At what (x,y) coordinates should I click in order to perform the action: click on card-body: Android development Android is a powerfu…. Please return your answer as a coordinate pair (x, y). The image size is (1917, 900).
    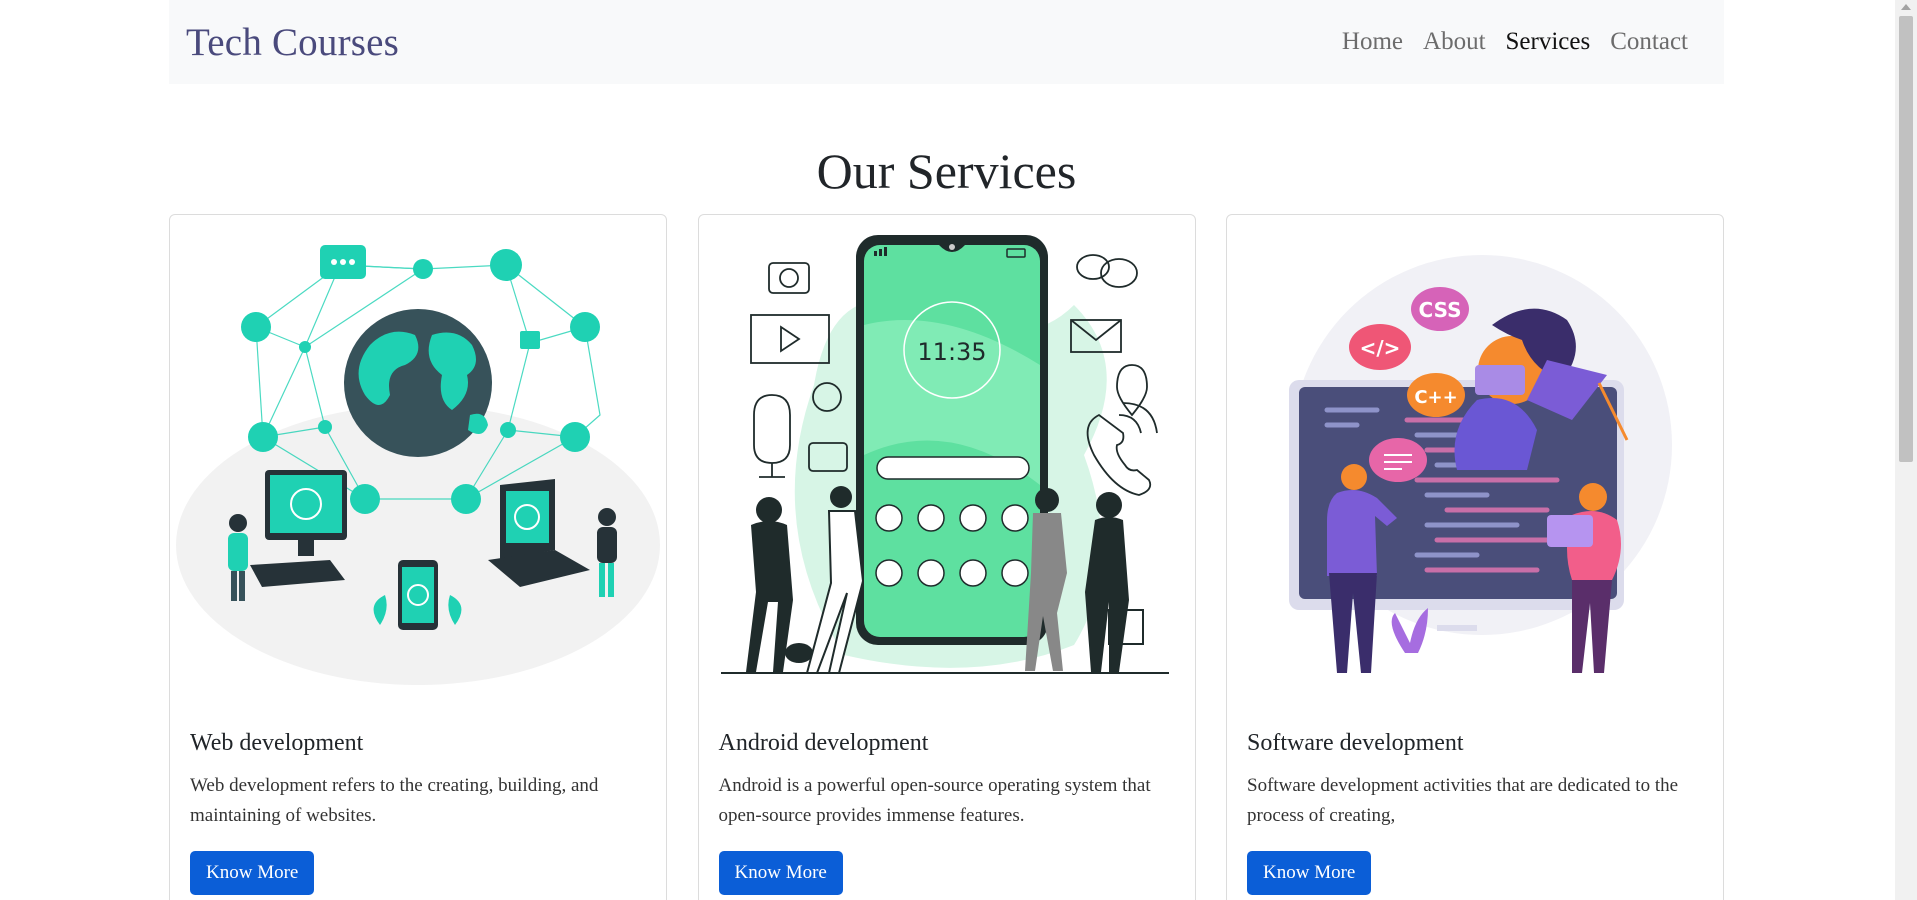
    Looking at the image, I should click on (946, 812).